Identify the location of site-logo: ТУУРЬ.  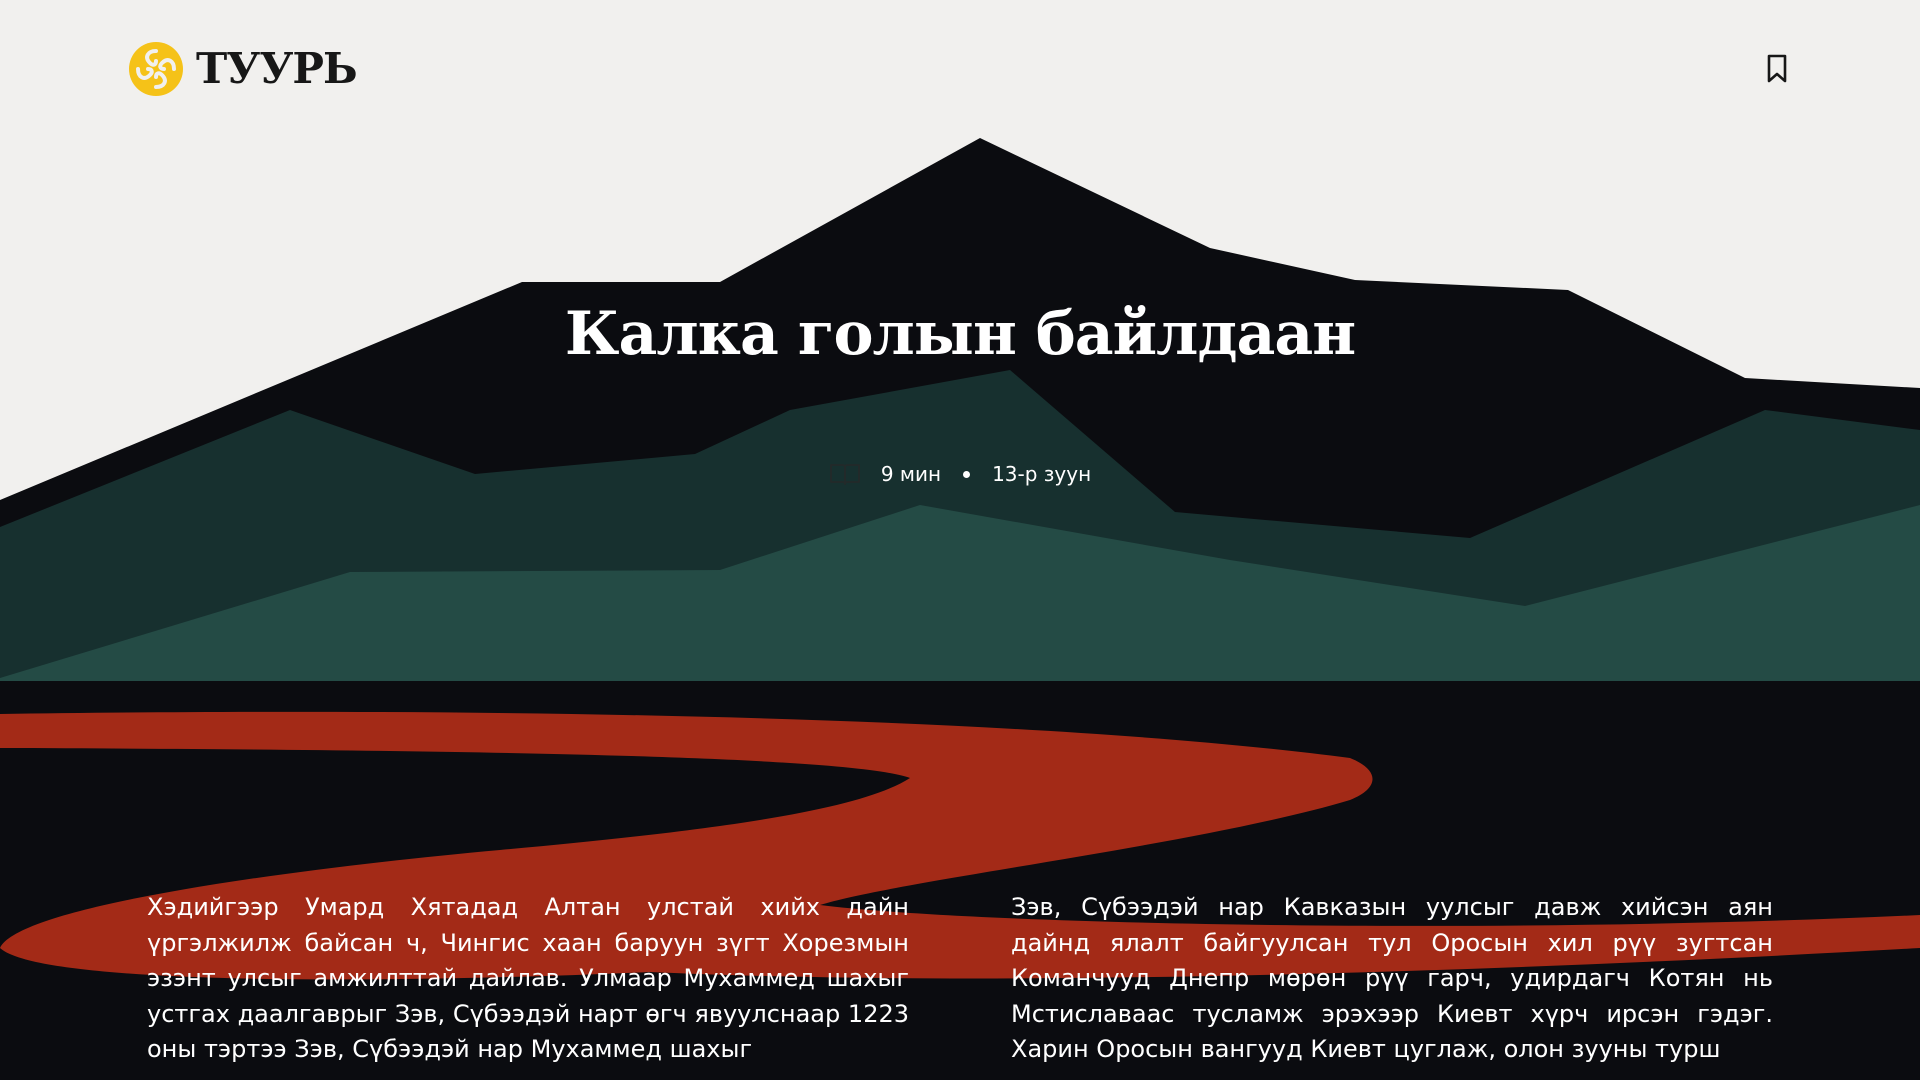
(243, 69).